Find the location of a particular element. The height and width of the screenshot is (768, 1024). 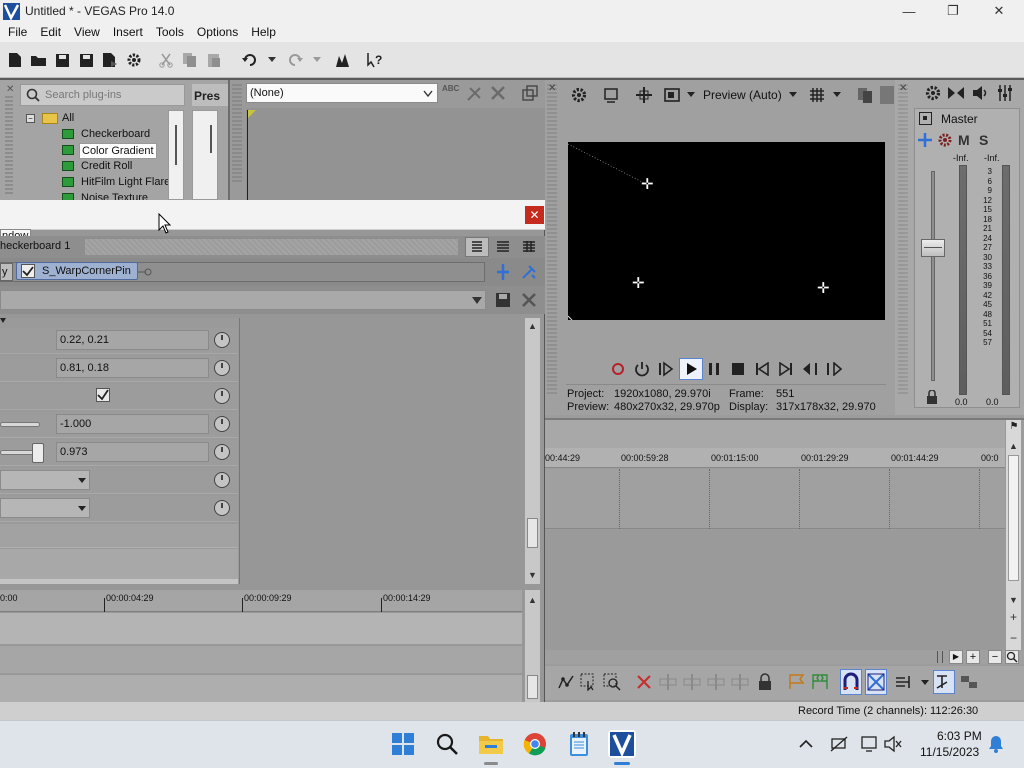

scroll-grip is located at coordinates (940, 657).